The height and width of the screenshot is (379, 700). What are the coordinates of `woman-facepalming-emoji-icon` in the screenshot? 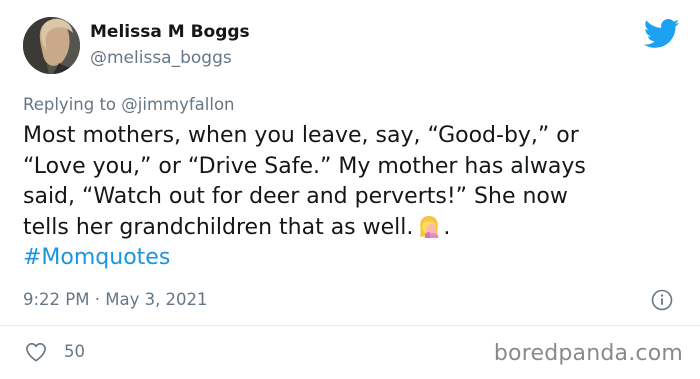 It's located at (429, 226).